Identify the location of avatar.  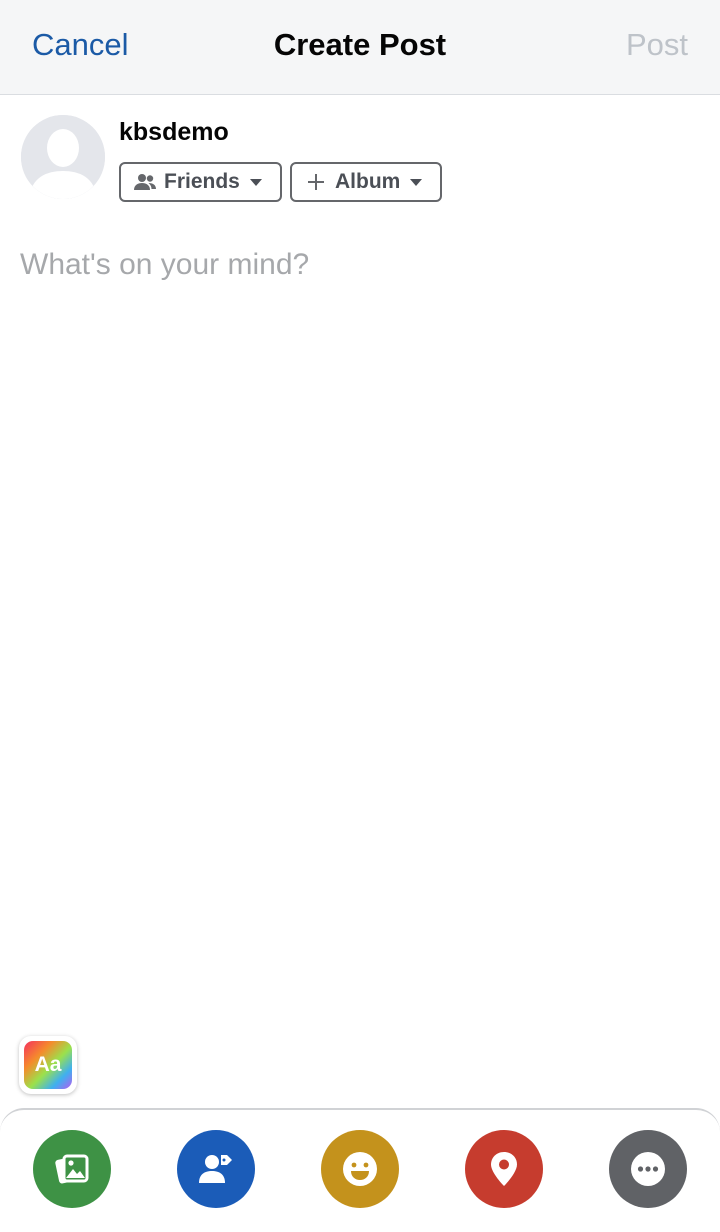
(63, 157).